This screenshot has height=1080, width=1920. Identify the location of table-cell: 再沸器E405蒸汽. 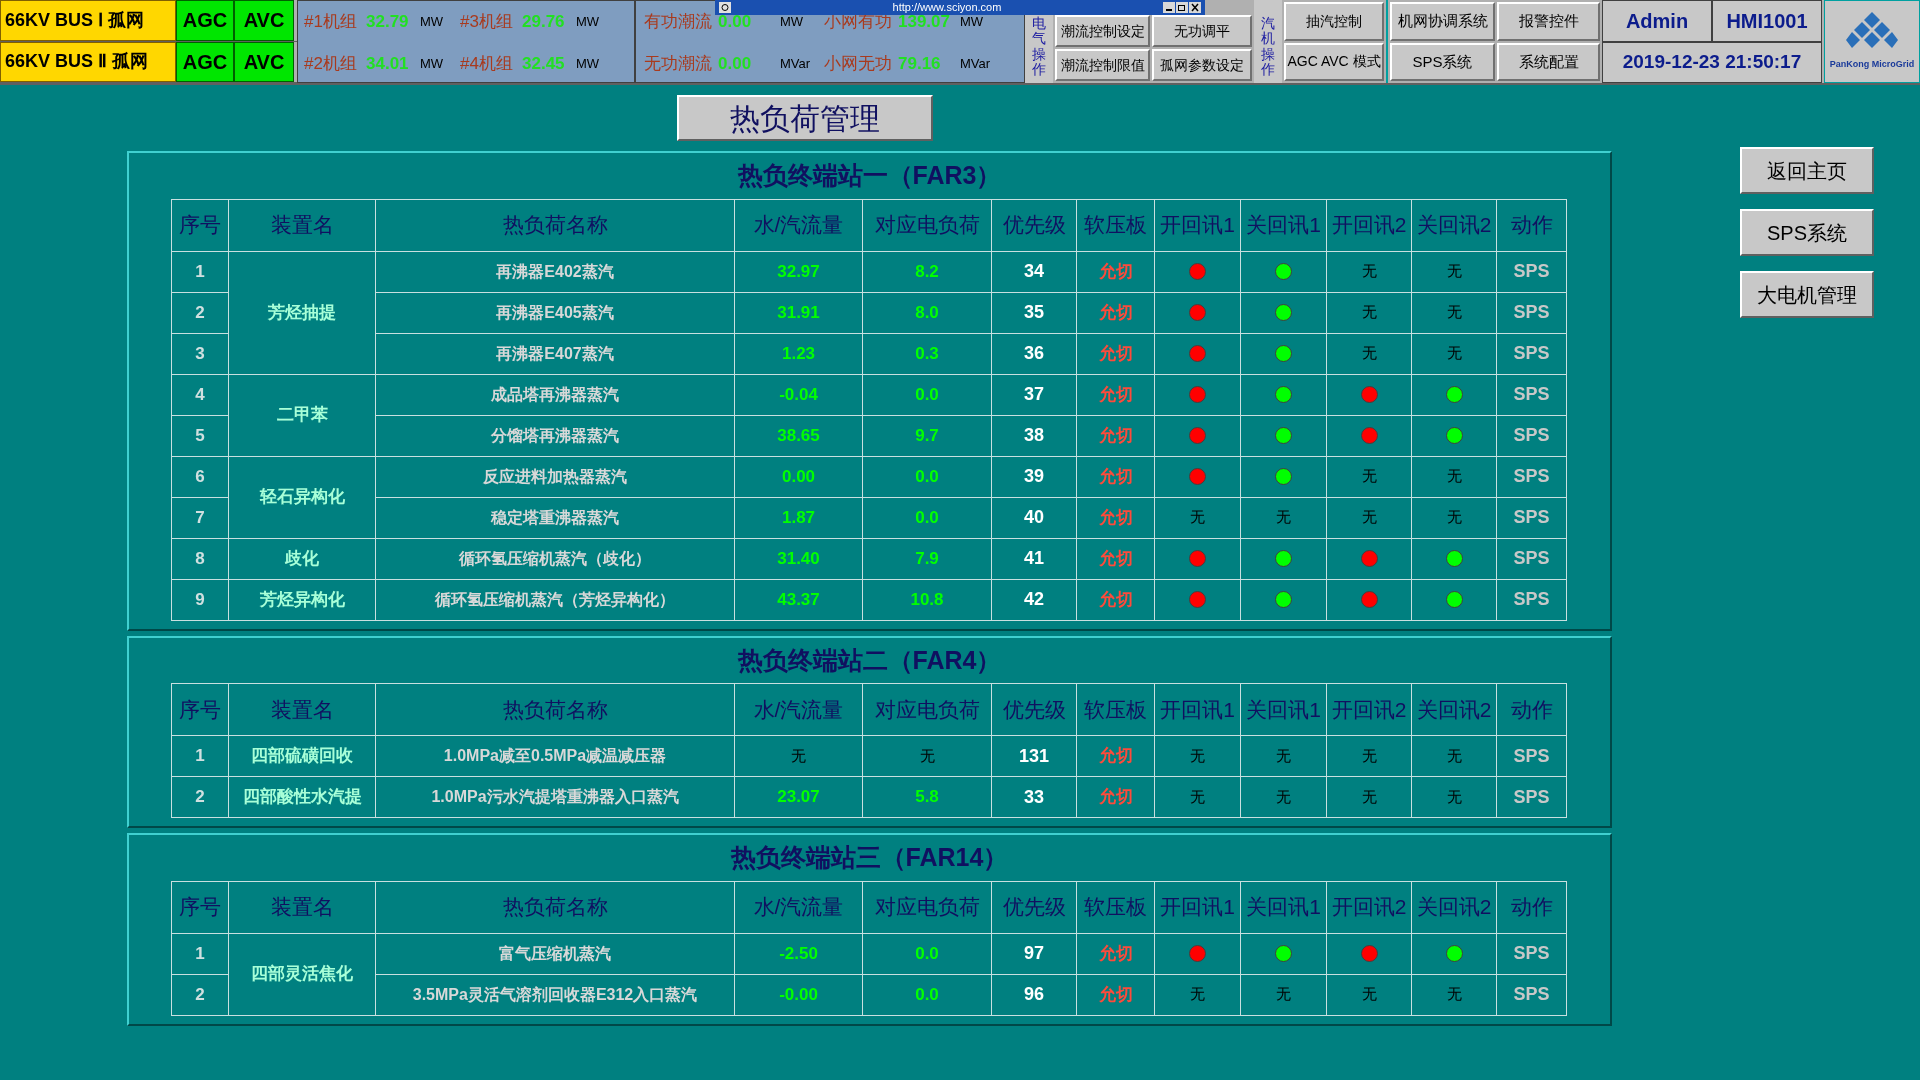
(555, 312).